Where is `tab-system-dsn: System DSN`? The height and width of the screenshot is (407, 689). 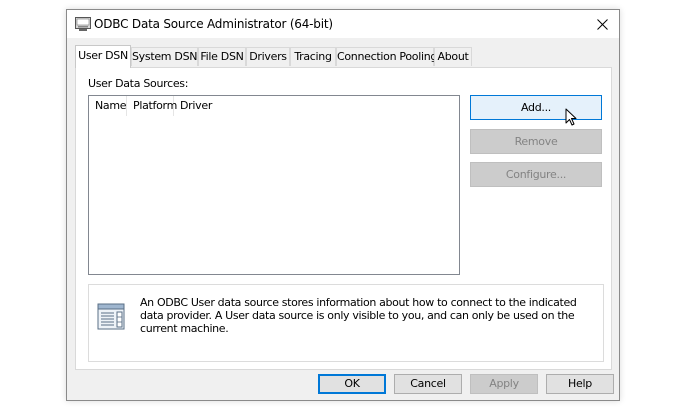
tab-system-dsn: System DSN is located at coordinates (164, 56).